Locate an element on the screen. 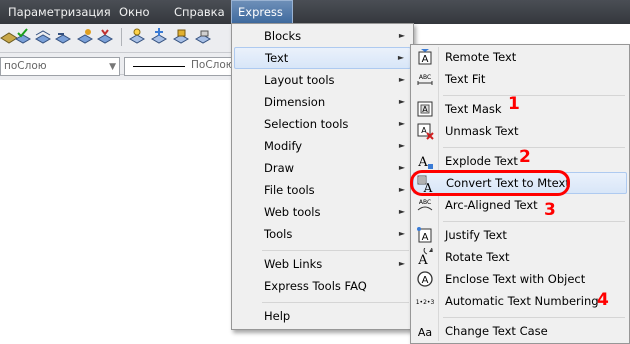 This screenshot has width=630, height=344. menu-item-layout-tools: Layout tools ► is located at coordinates (322, 80).